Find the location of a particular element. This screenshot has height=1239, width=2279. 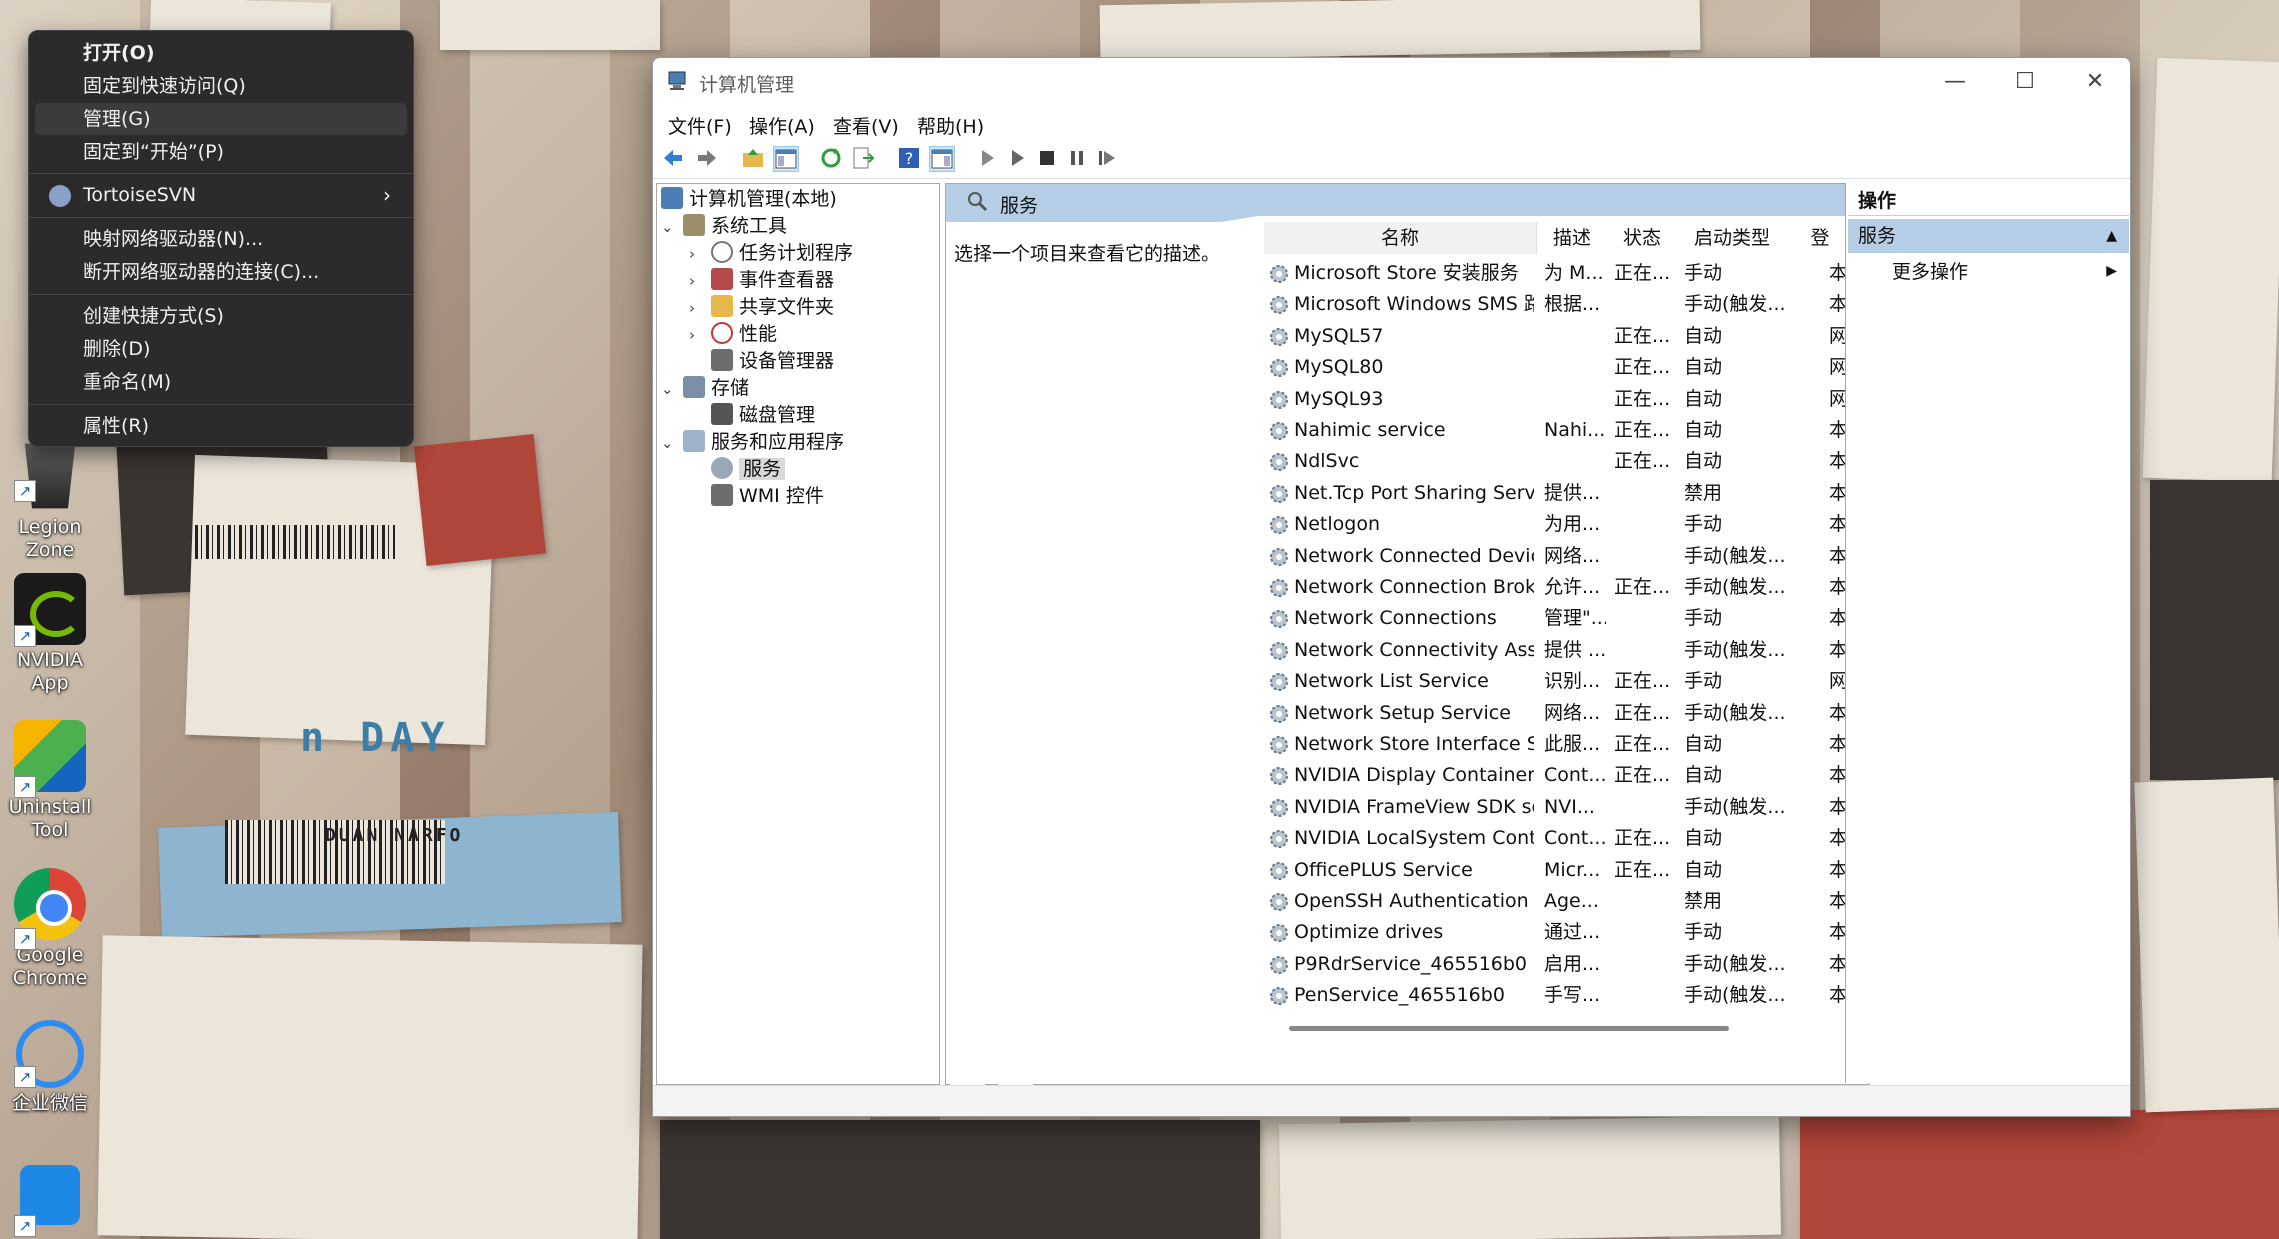

menu-help: 帮助(H) is located at coordinates (950, 125).